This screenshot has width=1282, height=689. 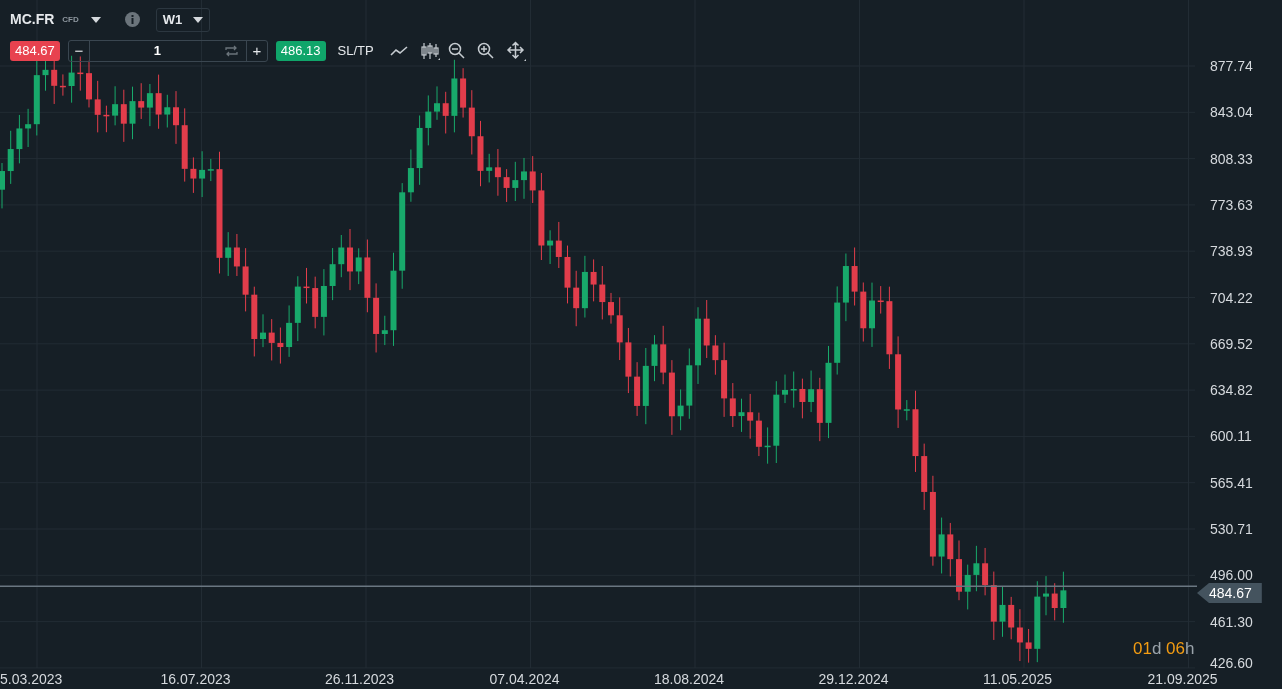 What do you see at coordinates (78, 50) in the screenshot?
I see `minus-button: −` at bounding box center [78, 50].